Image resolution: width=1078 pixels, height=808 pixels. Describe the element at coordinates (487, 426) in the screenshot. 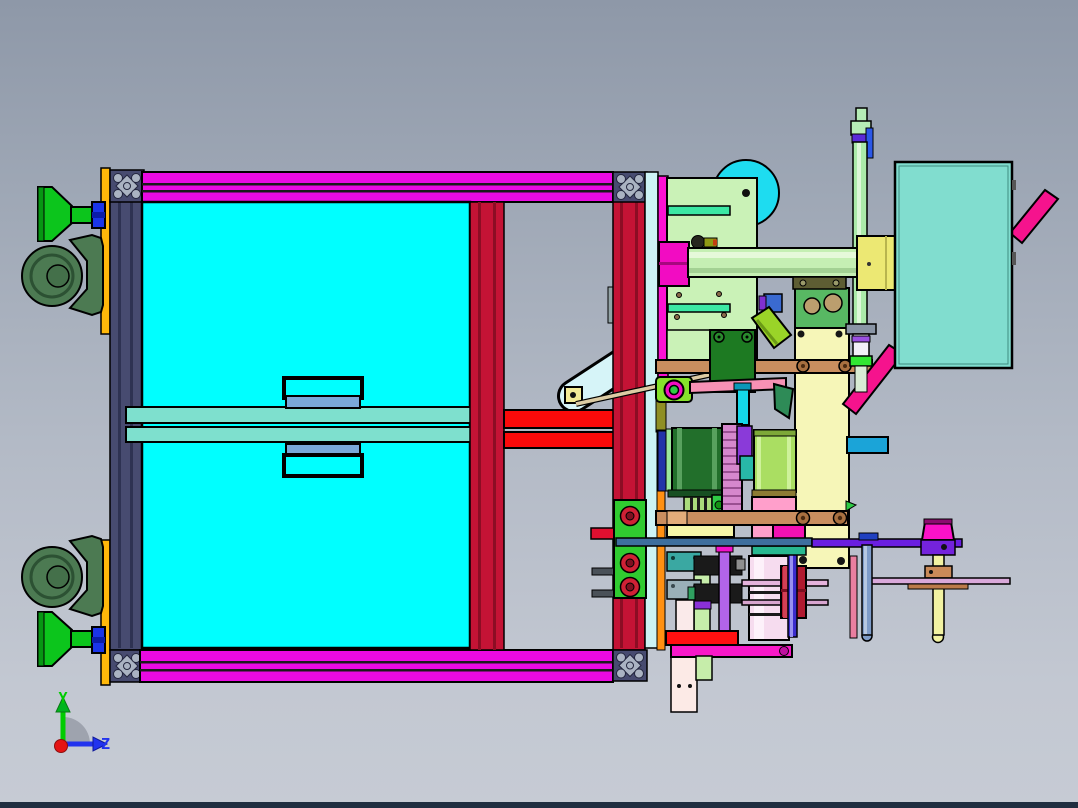

I see `frame-beam-middle` at that location.